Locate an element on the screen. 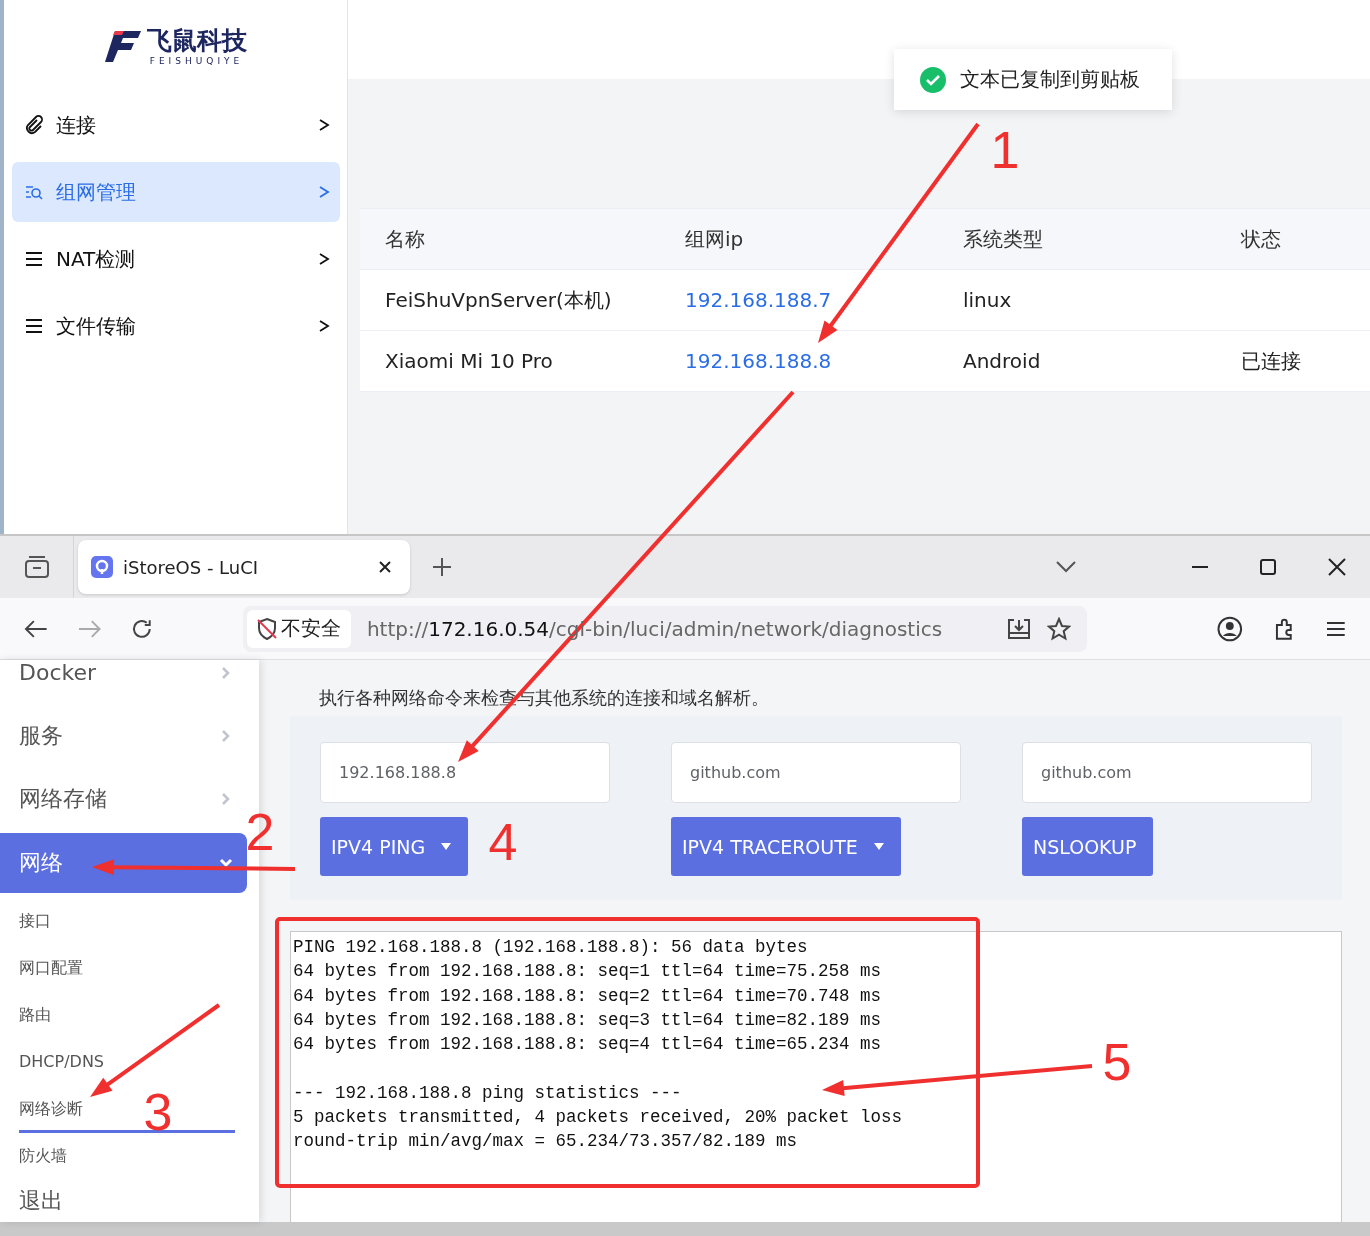  nav-item: 文件传输 is located at coordinates (176, 326).